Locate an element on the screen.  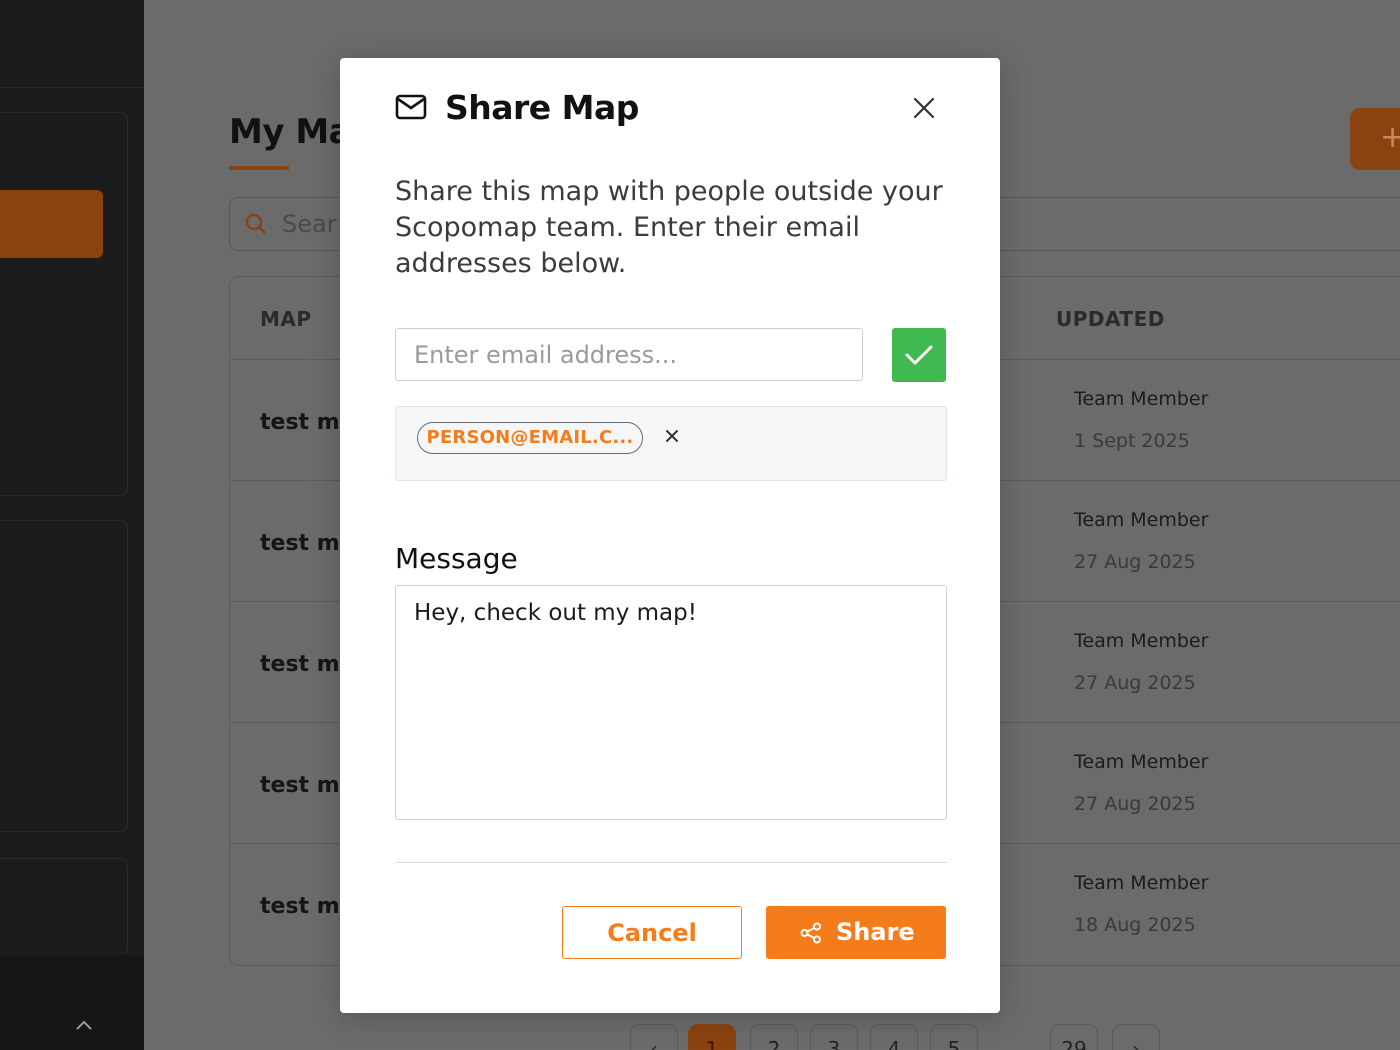
page-button-last: 29 is located at coordinates (1074, 1037).